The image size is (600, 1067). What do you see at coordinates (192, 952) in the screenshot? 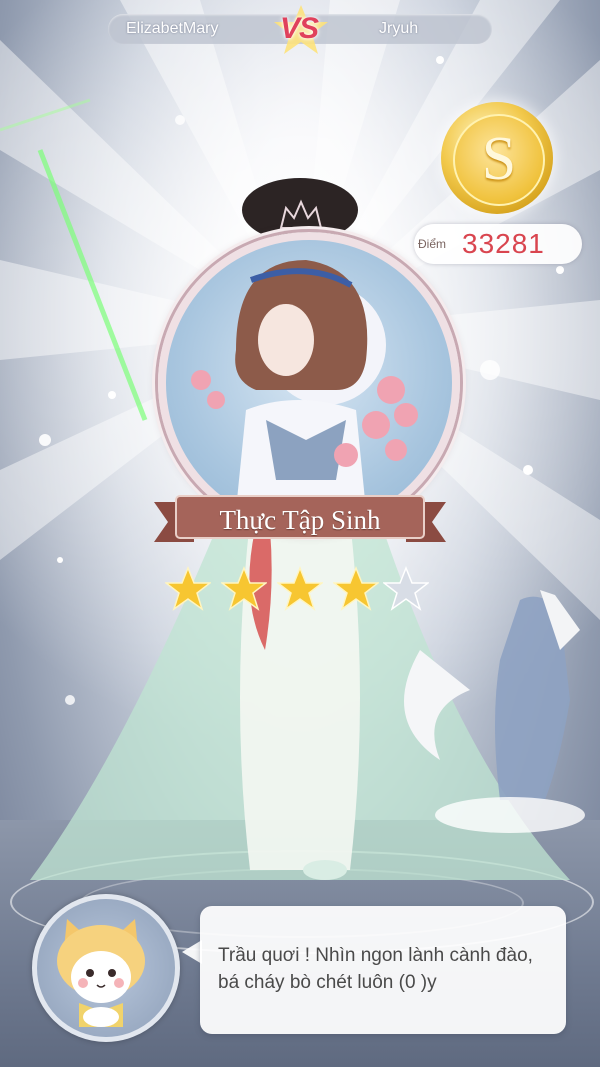
I see `speech-tail` at bounding box center [192, 952].